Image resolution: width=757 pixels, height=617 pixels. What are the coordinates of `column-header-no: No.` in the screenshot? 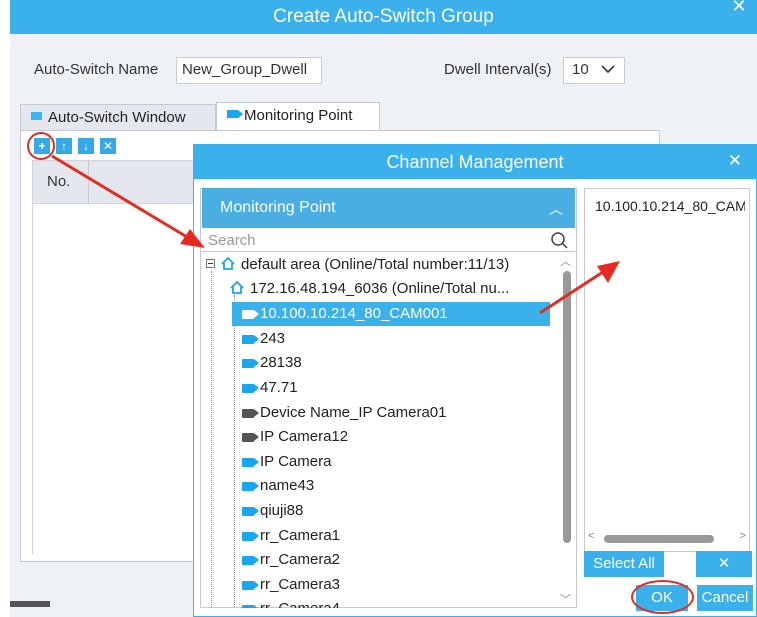 It's located at (59, 181).